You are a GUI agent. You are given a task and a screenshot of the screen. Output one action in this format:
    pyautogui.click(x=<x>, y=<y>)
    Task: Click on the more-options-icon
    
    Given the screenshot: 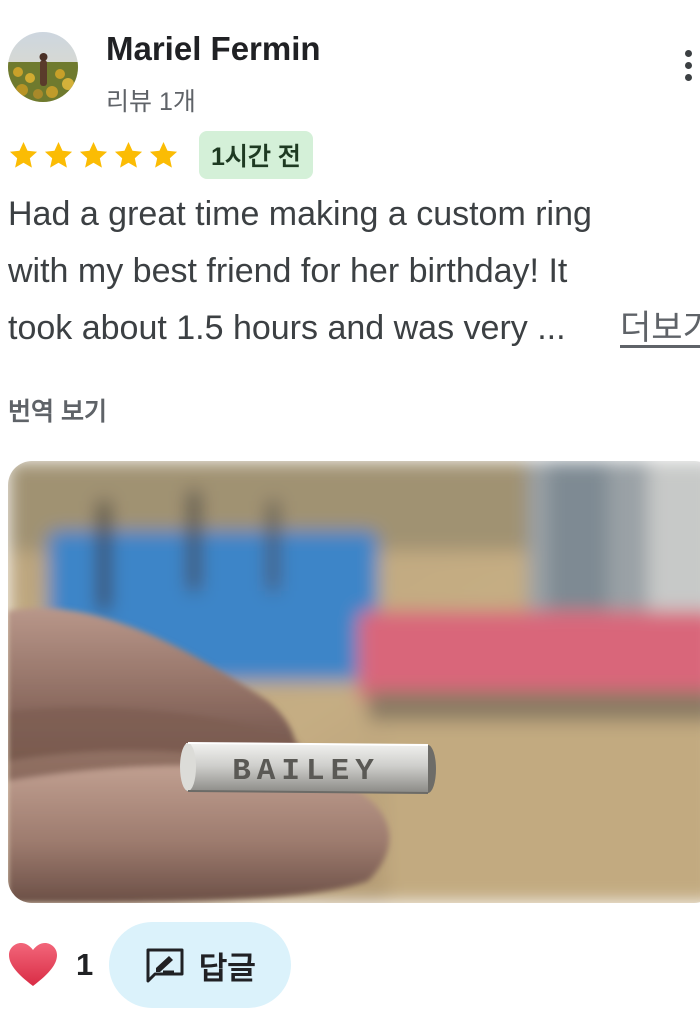 What is the action you would take?
    pyautogui.click(x=688, y=68)
    